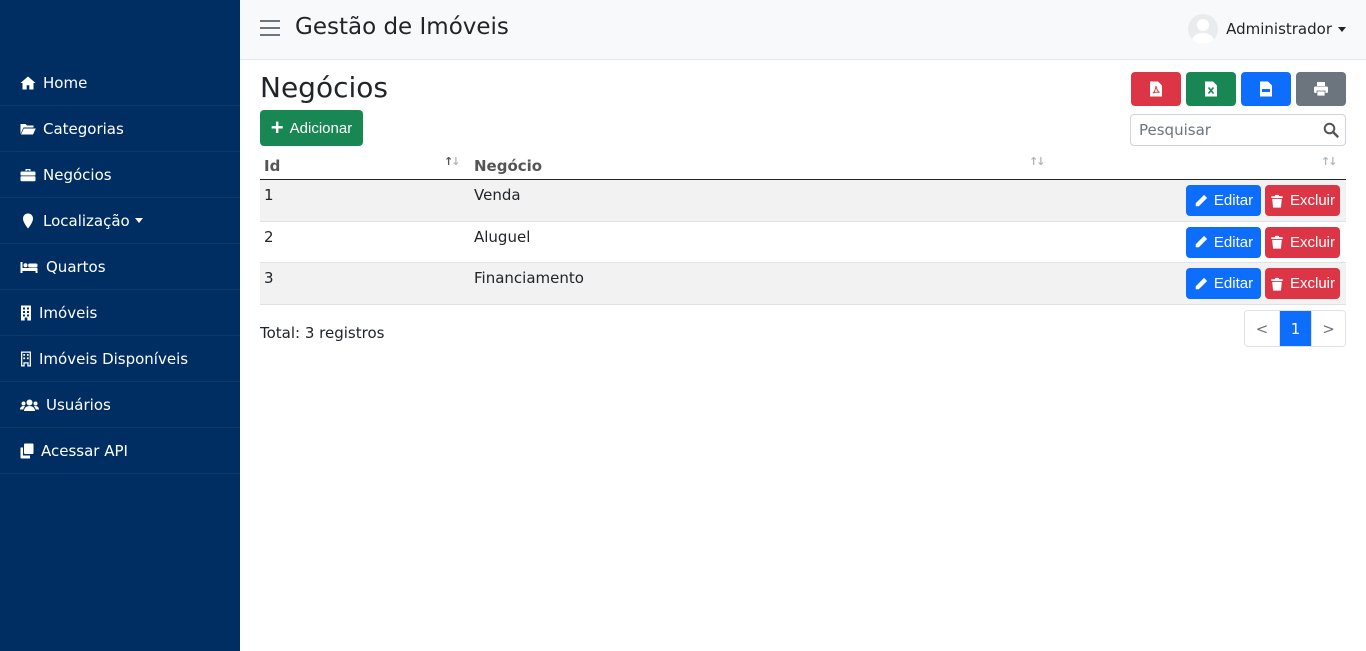 The image size is (1366, 651). Describe the element at coordinates (1203, 29) in the screenshot. I see `avatar` at that location.